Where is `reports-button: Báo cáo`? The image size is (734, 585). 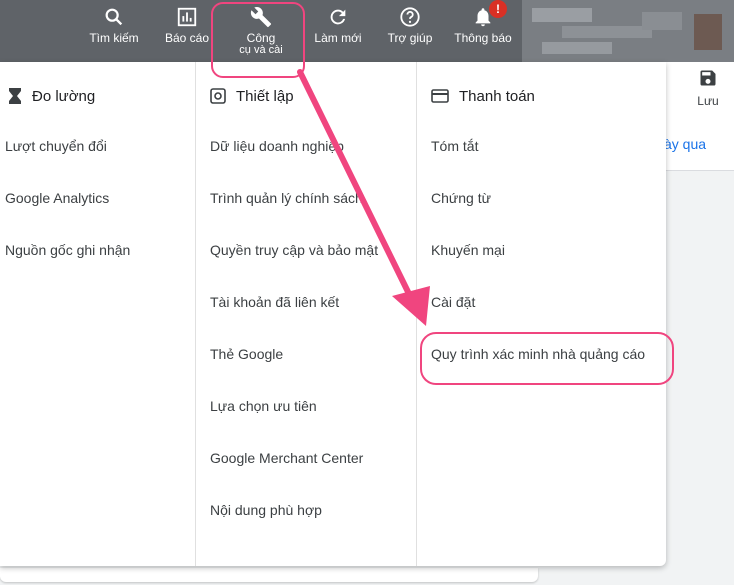 reports-button: Báo cáo is located at coordinates (187, 32).